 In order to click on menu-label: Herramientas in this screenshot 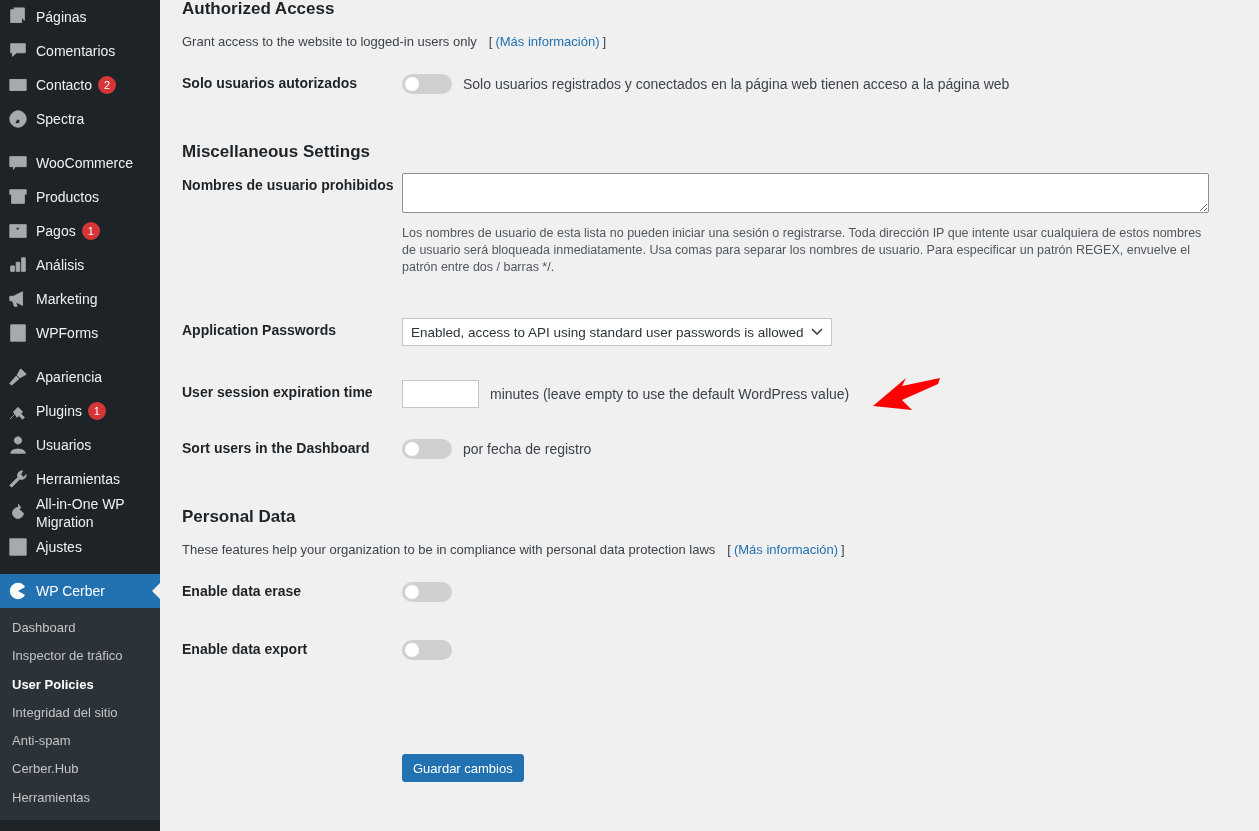, I will do `click(78, 479)`.